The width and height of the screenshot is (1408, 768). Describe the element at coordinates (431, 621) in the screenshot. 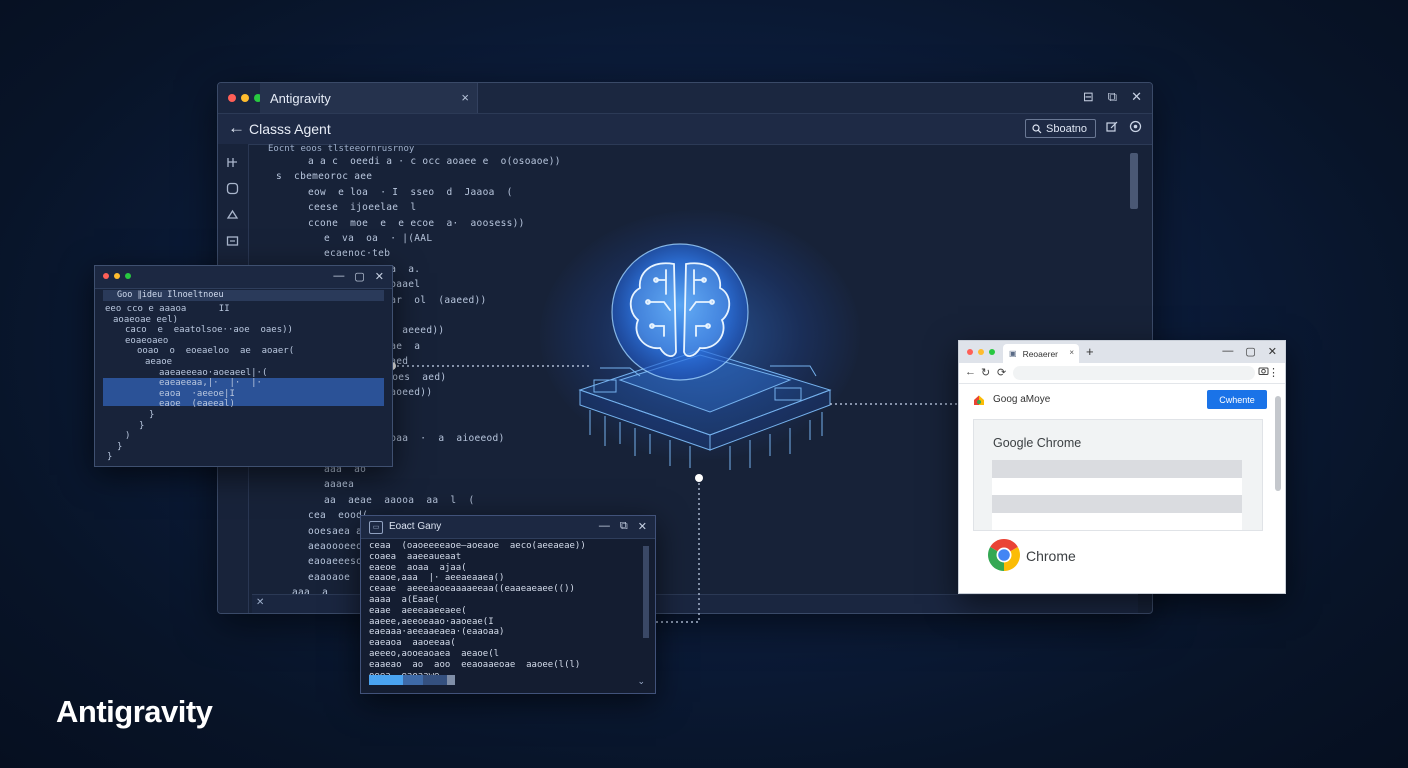

I see `terminal-line: aaeee,aeeoeaao·aaoeae(I` at that location.